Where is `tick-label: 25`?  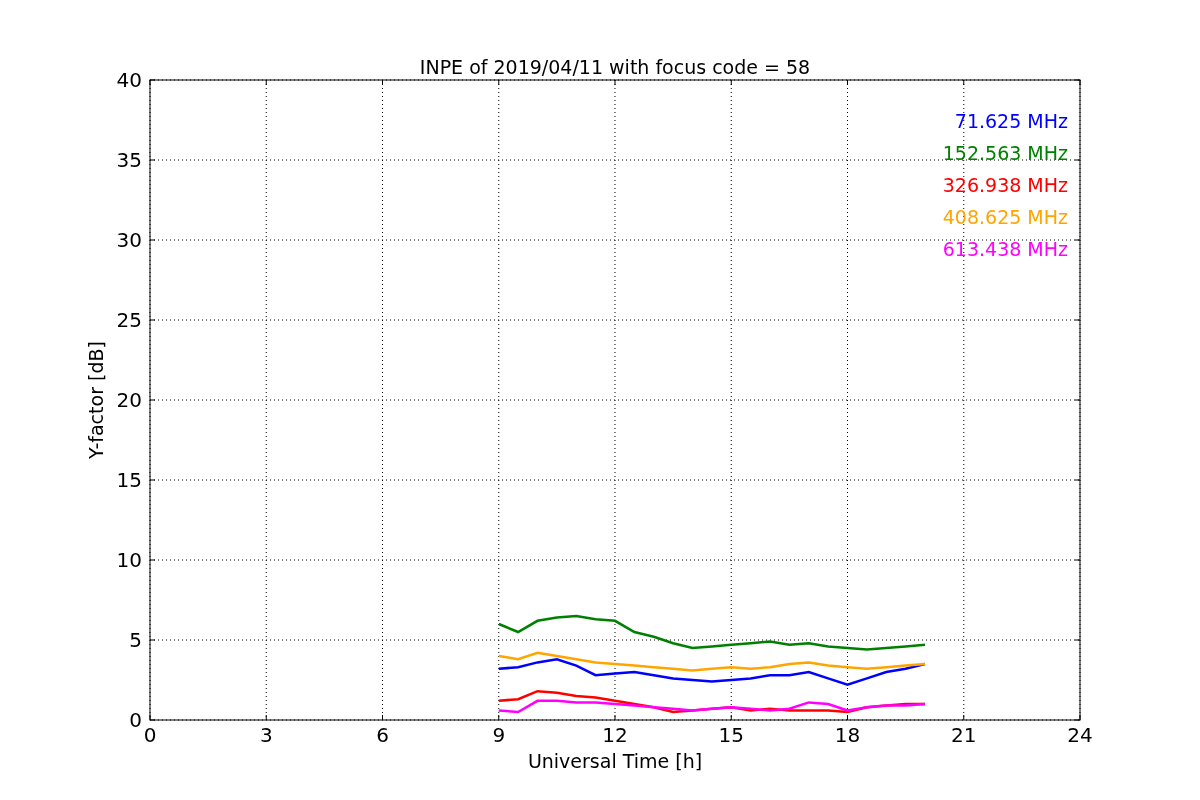
tick-label: 25 is located at coordinates (129, 320).